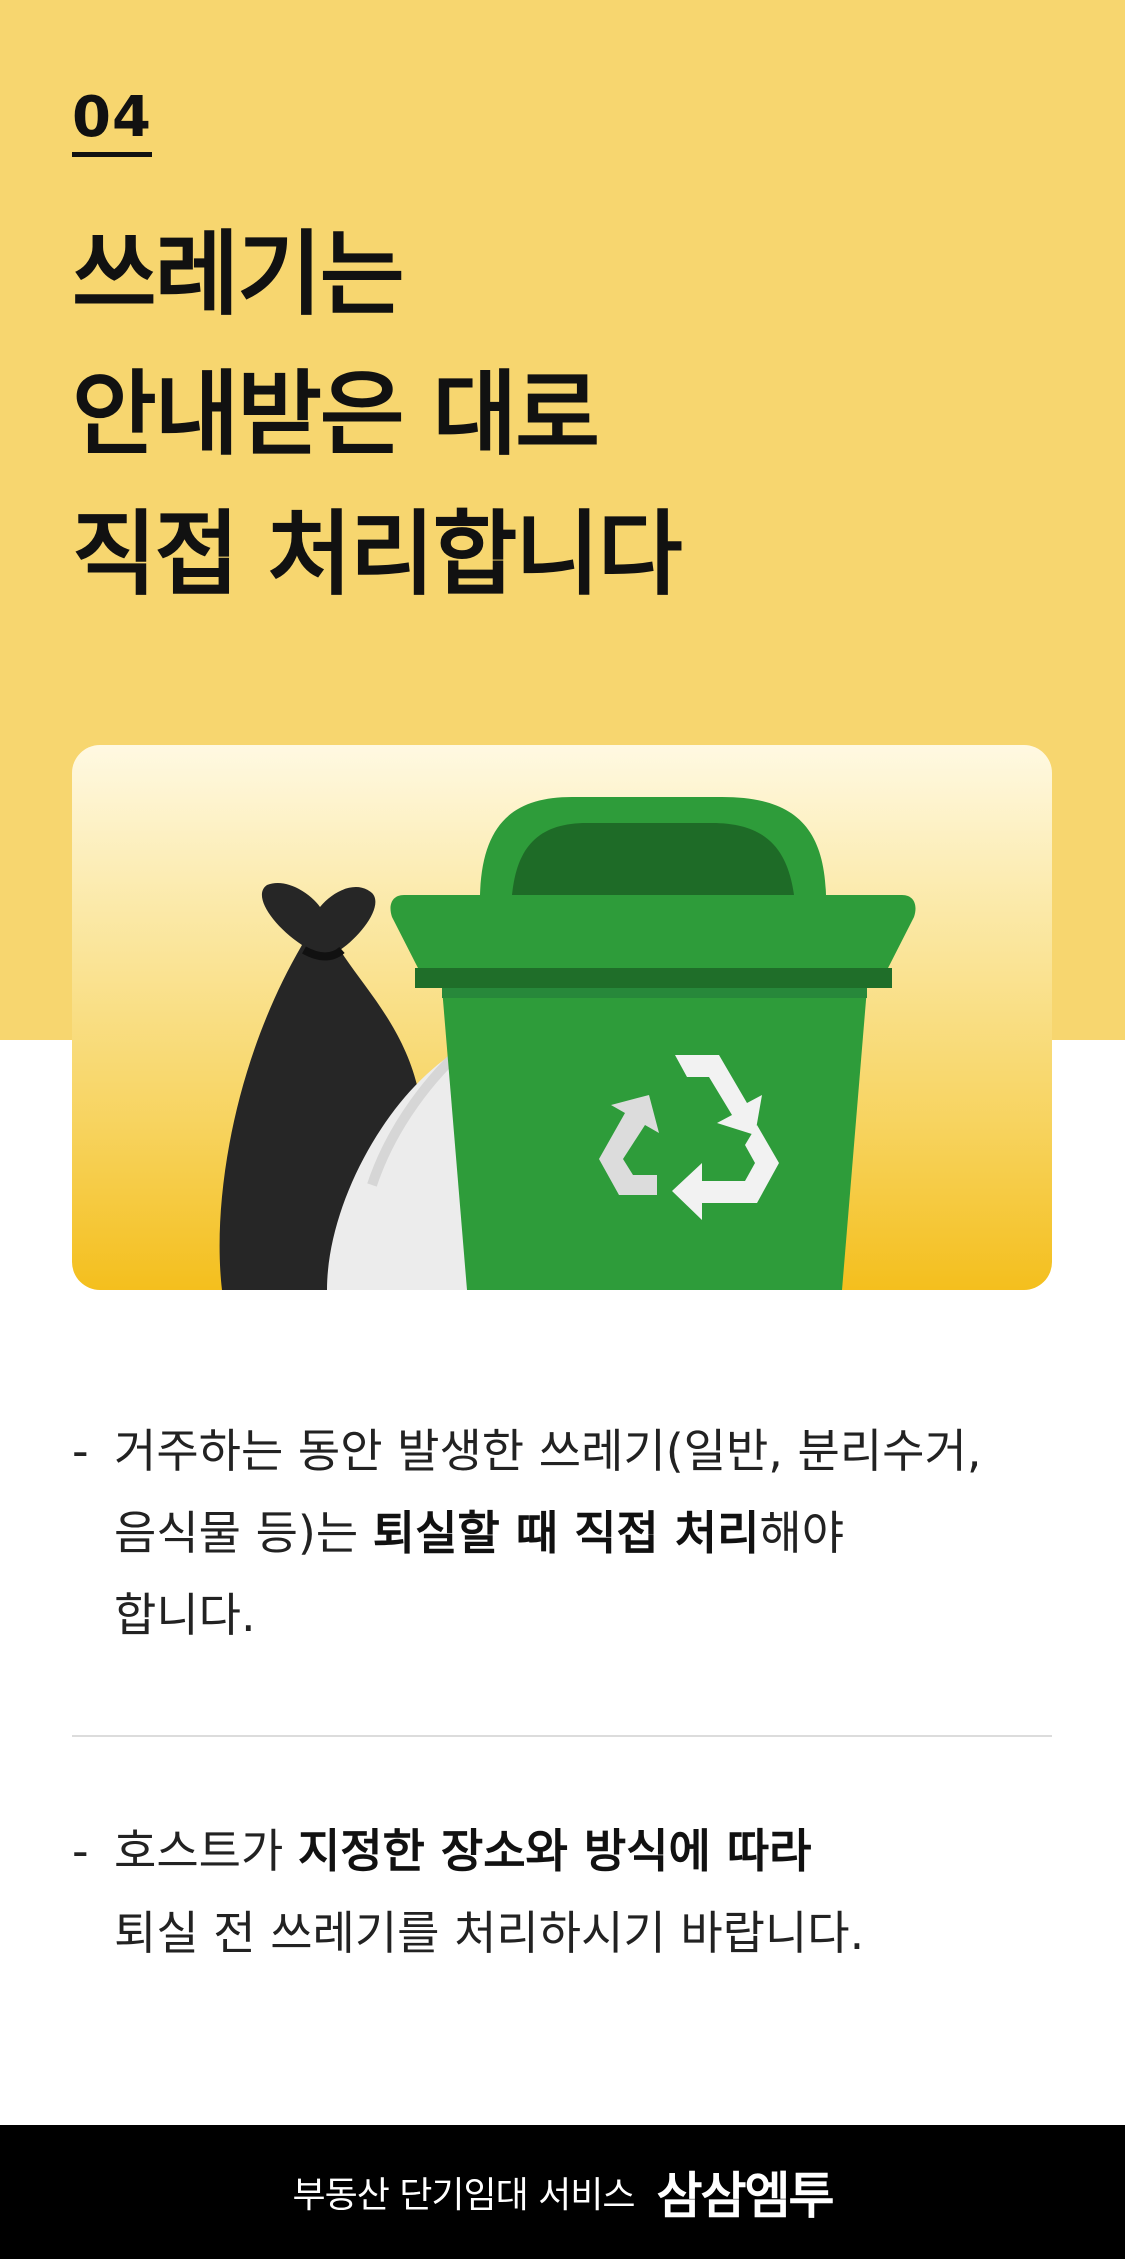  What do you see at coordinates (185, 1615) in the screenshot?
I see `bullet-line-3: 합니다.` at bounding box center [185, 1615].